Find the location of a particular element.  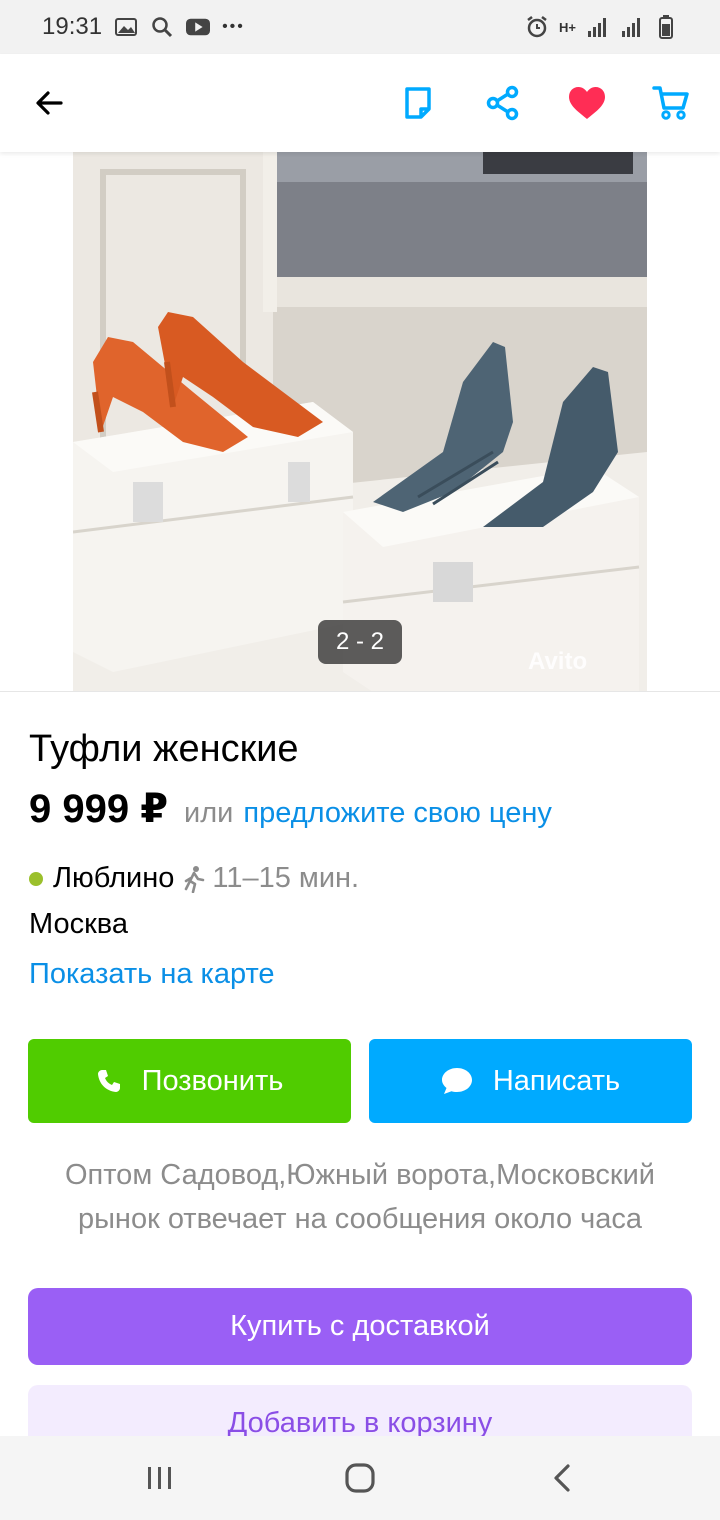

listing-title: Туфли женские is located at coordinates (164, 749).